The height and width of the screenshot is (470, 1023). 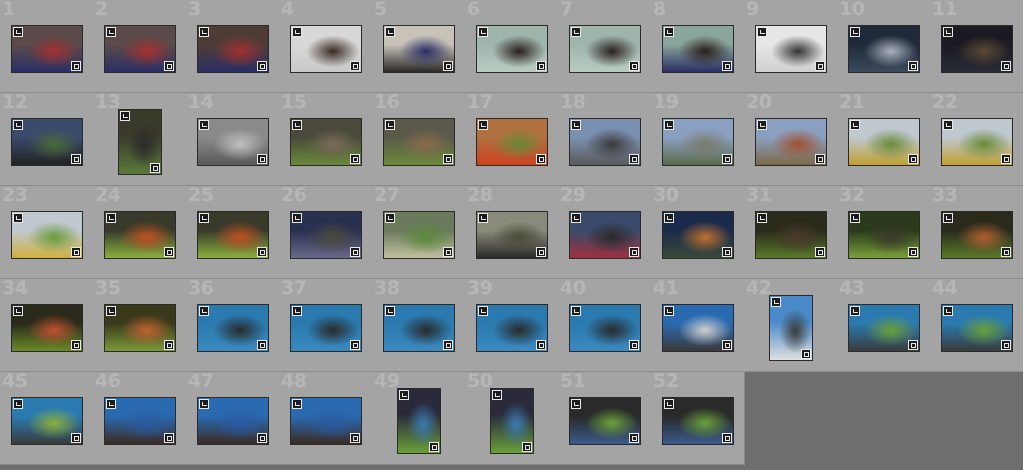 What do you see at coordinates (326, 139) in the screenshot?
I see `grid-cell: 15` at bounding box center [326, 139].